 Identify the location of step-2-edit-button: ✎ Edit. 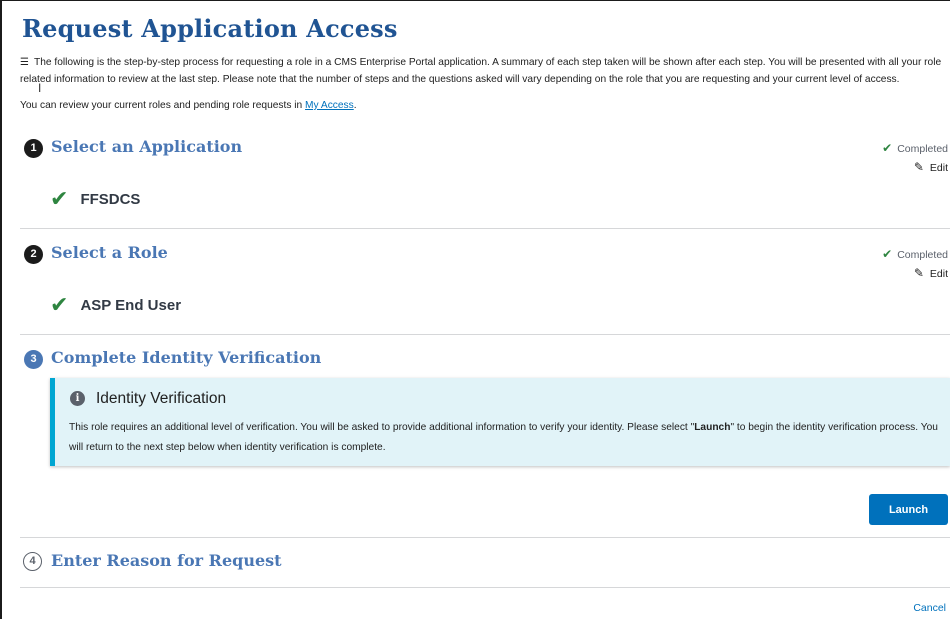
(931, 273).